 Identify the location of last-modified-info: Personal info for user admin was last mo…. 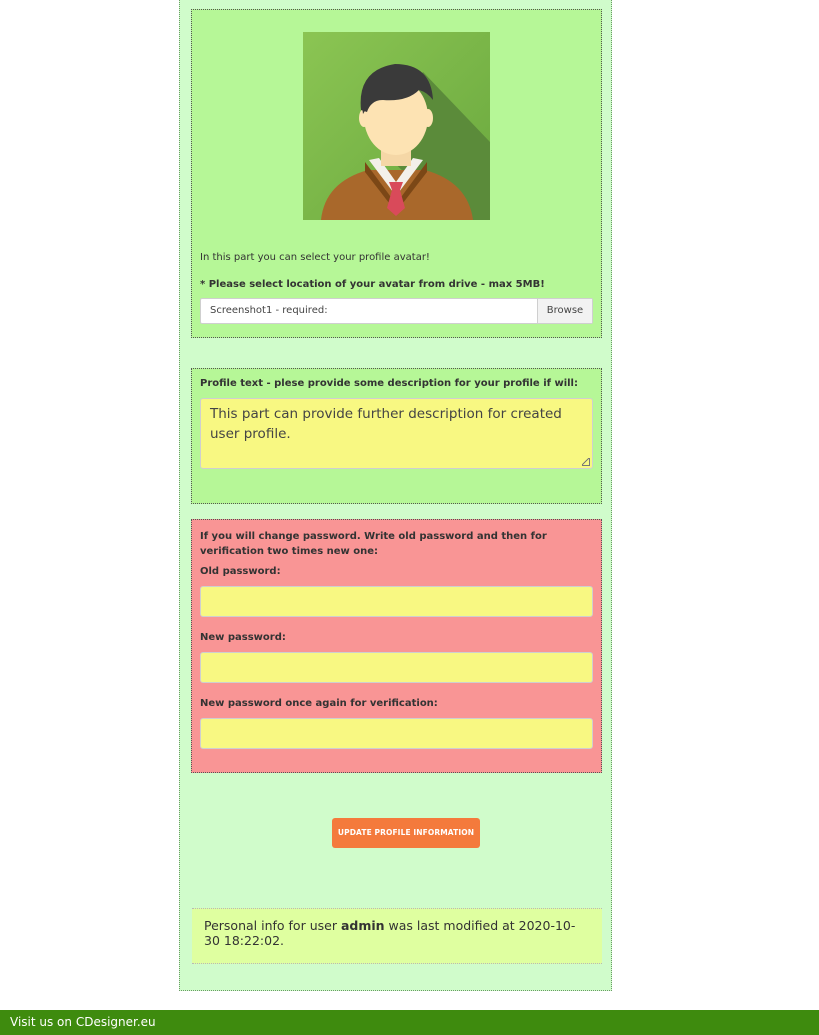
(397, 936).